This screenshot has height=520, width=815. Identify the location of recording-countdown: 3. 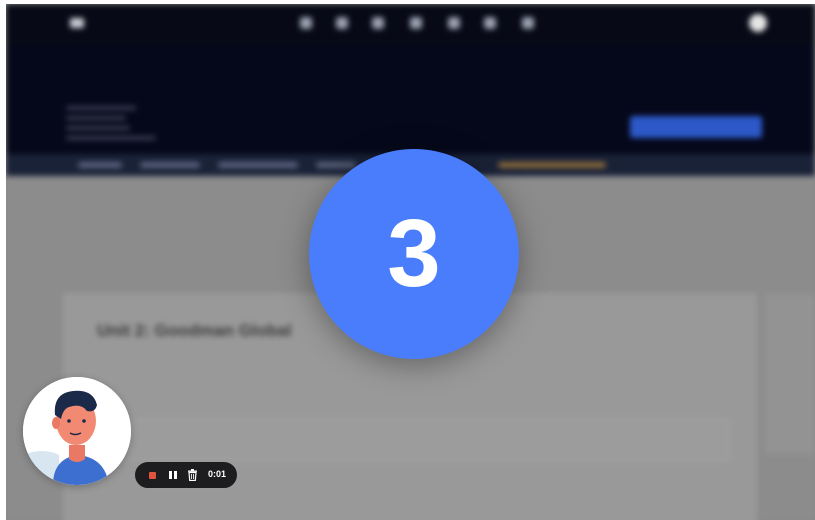
(414, 254).